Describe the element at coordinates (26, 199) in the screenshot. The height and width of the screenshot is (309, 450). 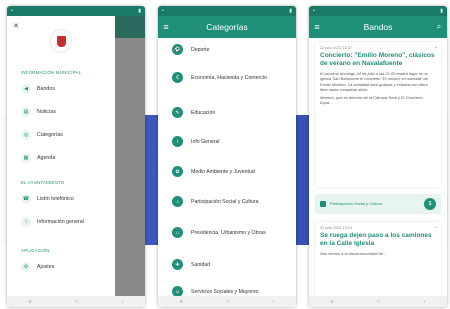
I see `phone-icon: ☎` at that location.